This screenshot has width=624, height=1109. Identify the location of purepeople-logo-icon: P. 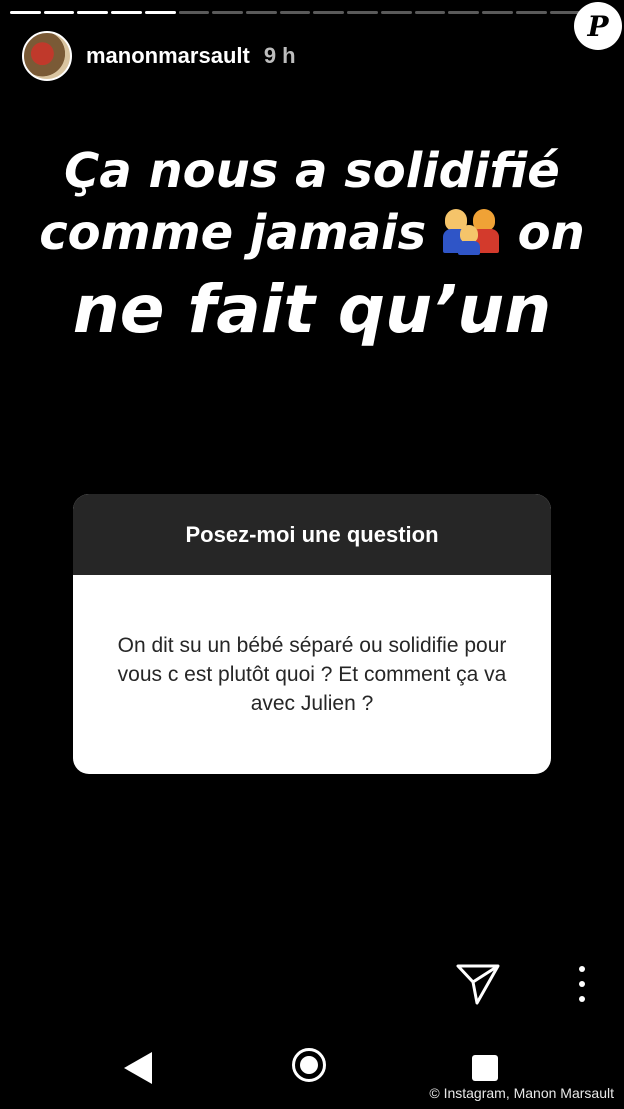
(598, 26).